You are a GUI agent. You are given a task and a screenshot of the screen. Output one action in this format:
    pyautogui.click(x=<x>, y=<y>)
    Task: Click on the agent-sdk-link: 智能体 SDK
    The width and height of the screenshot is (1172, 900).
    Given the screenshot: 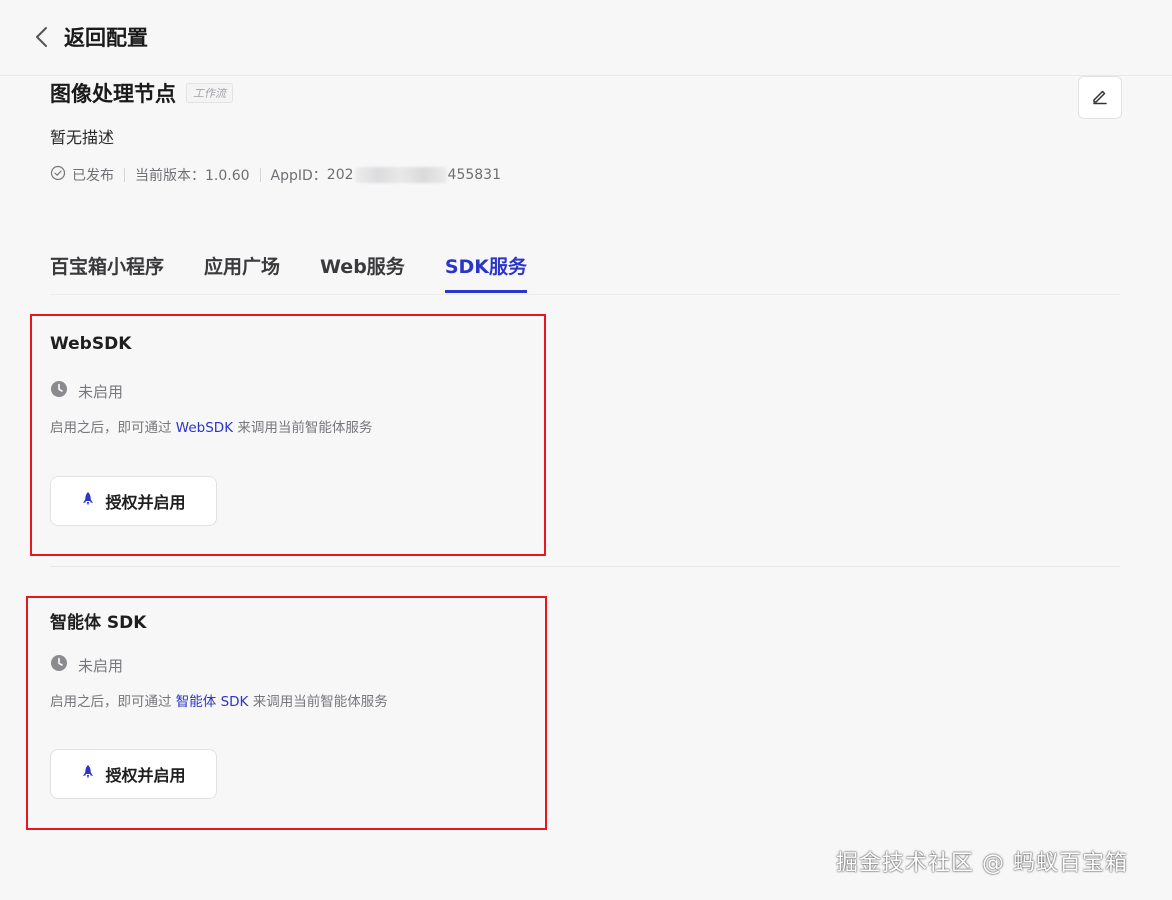 What is the action you would take?
    pyautogui.click(x=212, y=702)
    